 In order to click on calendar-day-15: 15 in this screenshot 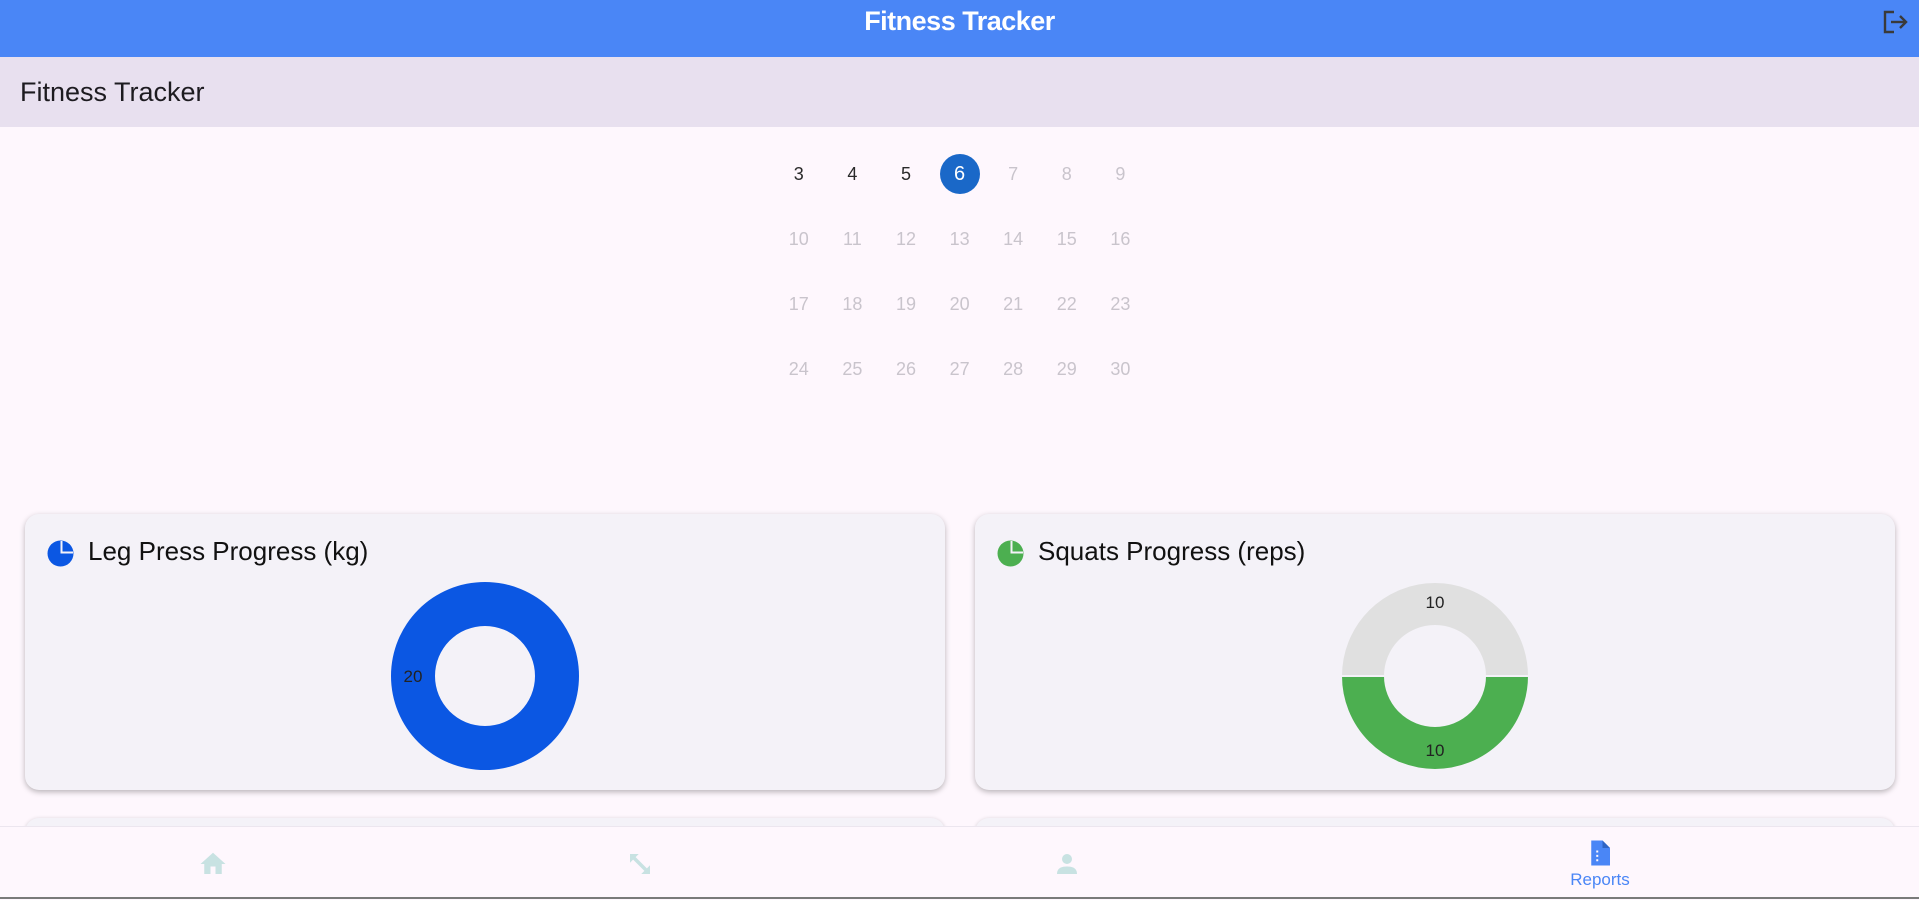, I will do `click(1067, 239)`.